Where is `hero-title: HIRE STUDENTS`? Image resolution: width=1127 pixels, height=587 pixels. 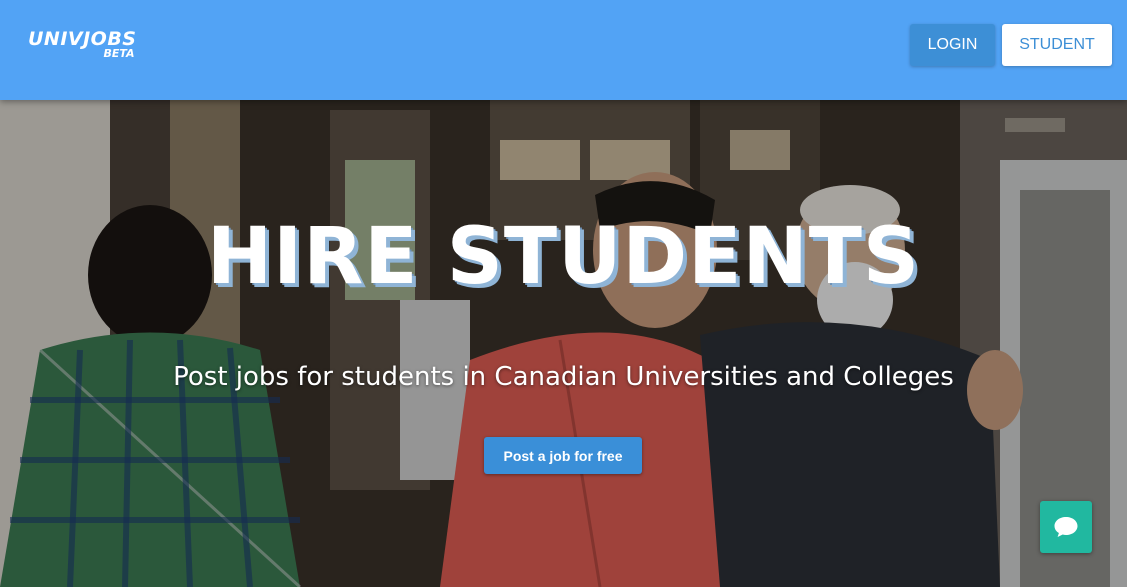 hero-title: HIRE STUDENTS is located at coordinates (563, 257).